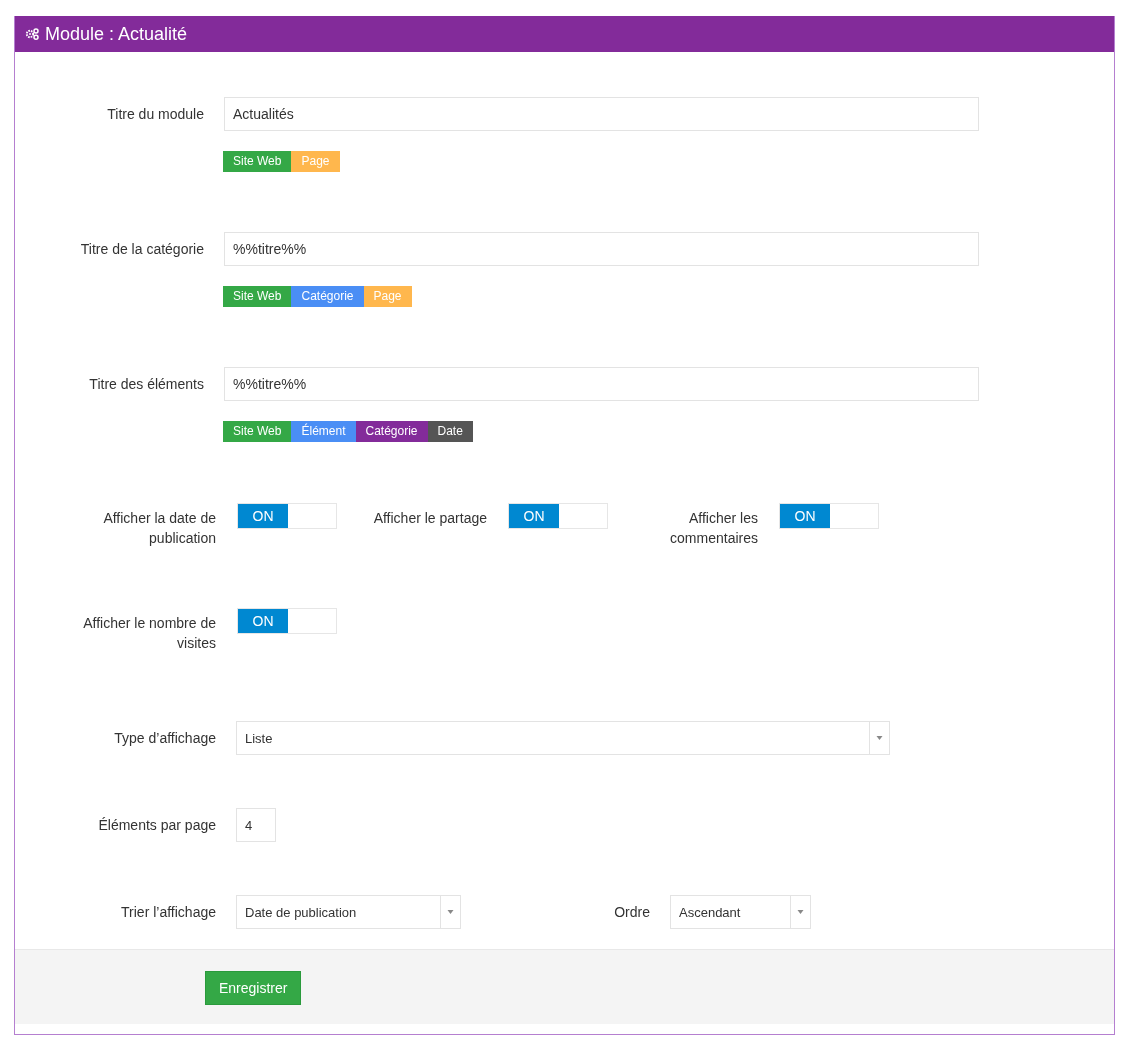 The height and width of the screenshot is (1049, 1129). Describe the element at coordinates (159, 528) in the screenshot. I see `toggle-label: Afficher la date de publication` at that location.